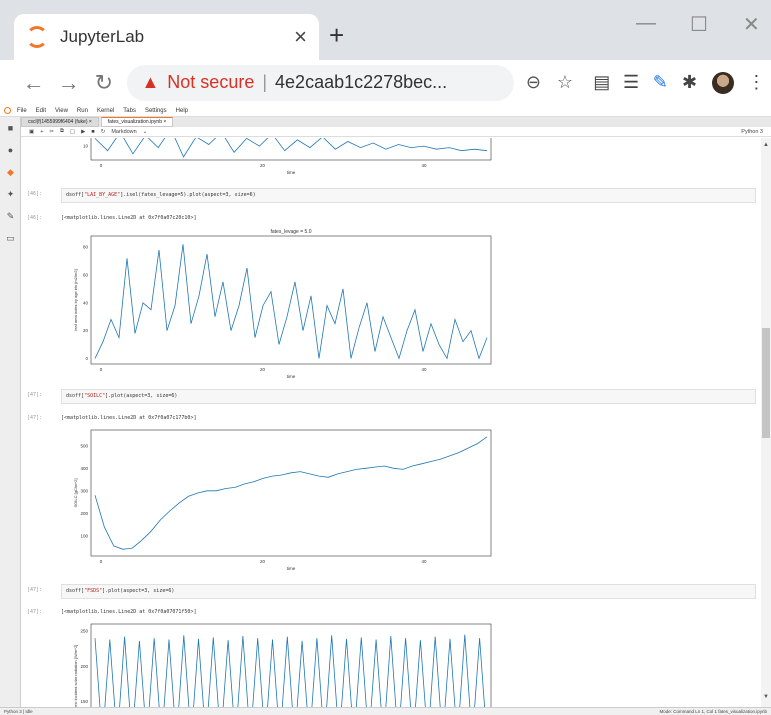 The image size is (771, 715). Describe the element at coordinates (86, 274) in the screenshot. I see `y-tick-label: 60` at that location.